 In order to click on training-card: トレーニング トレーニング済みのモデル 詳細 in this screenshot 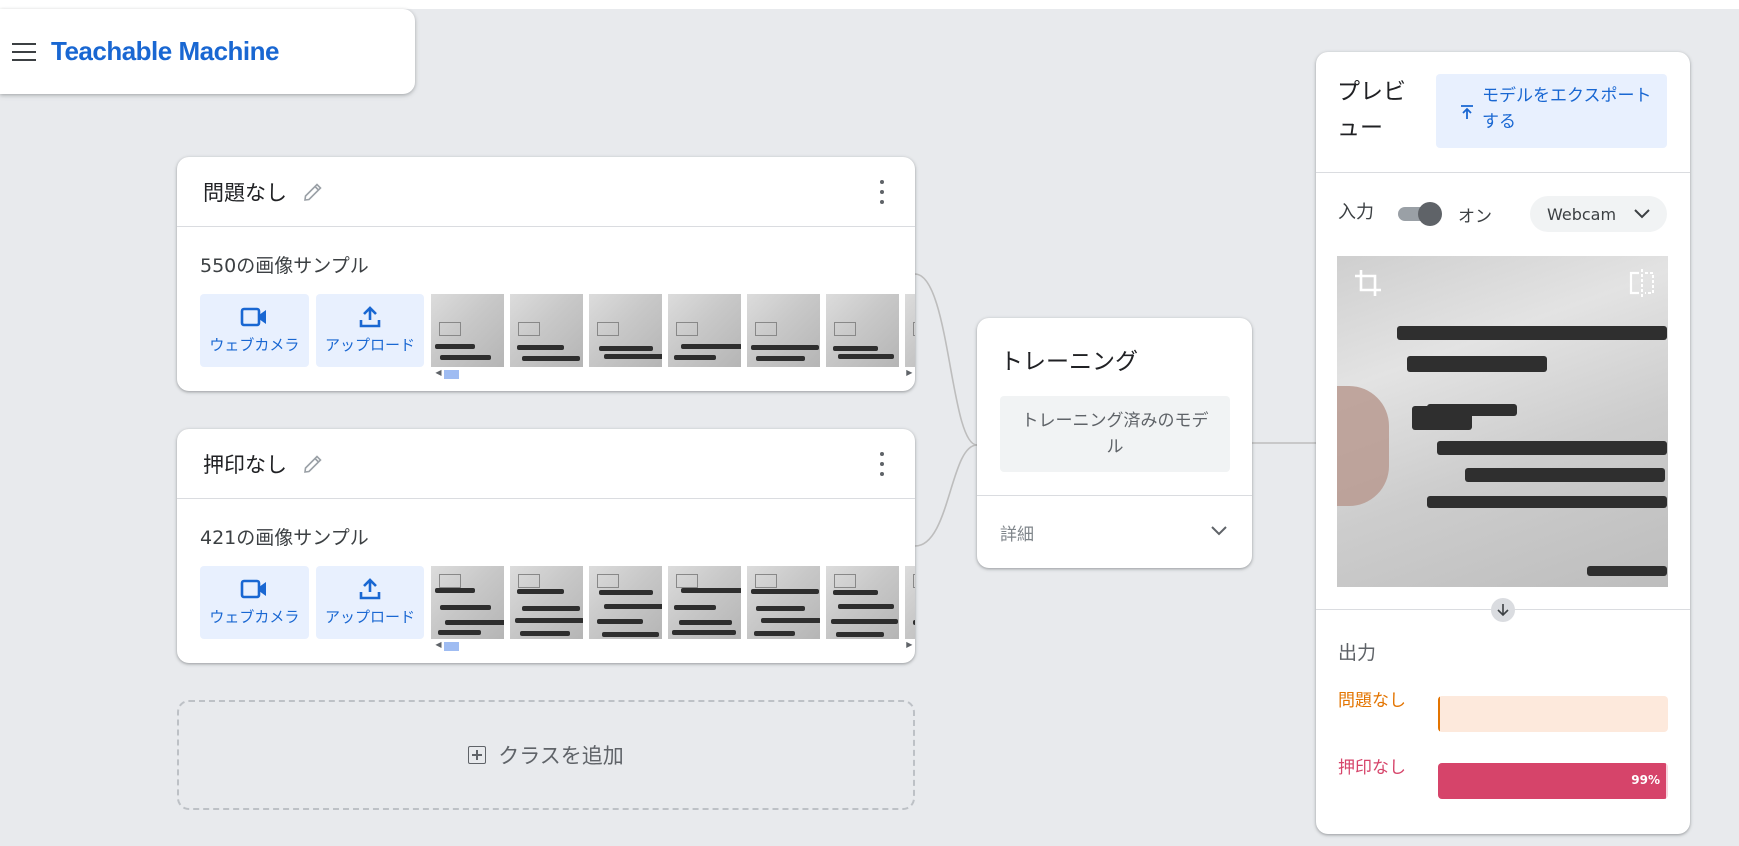, I will do `click(1114, 443)`.